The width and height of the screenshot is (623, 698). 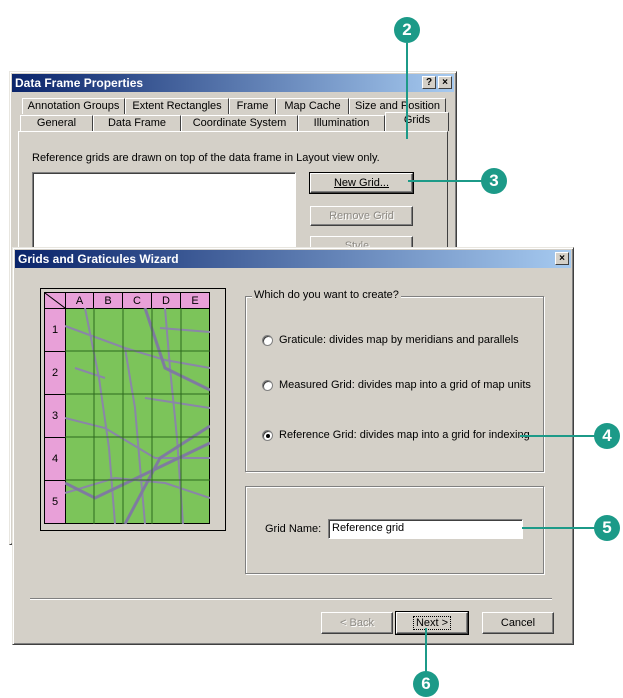 I want to click on grid-name-value: Reference grid, so click(x=368, y=528).